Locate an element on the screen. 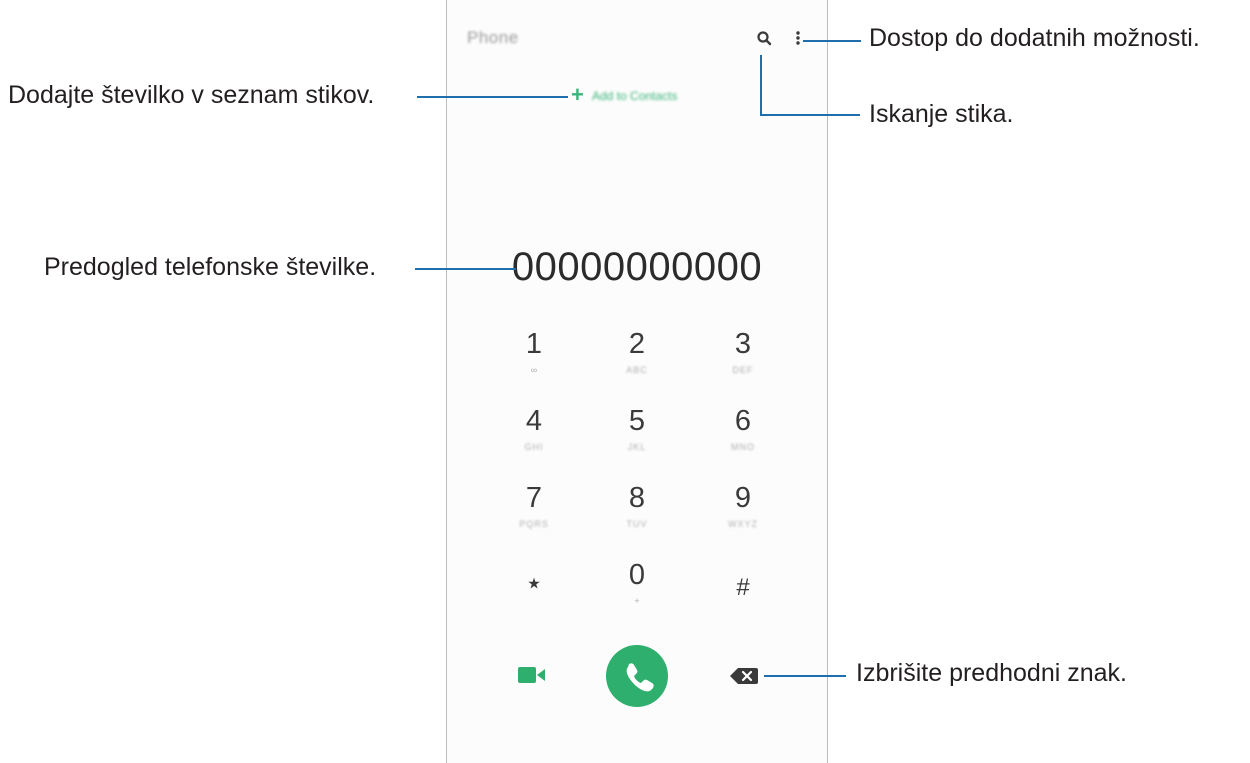  plus-icon: + is located at coordinates (577, 94).